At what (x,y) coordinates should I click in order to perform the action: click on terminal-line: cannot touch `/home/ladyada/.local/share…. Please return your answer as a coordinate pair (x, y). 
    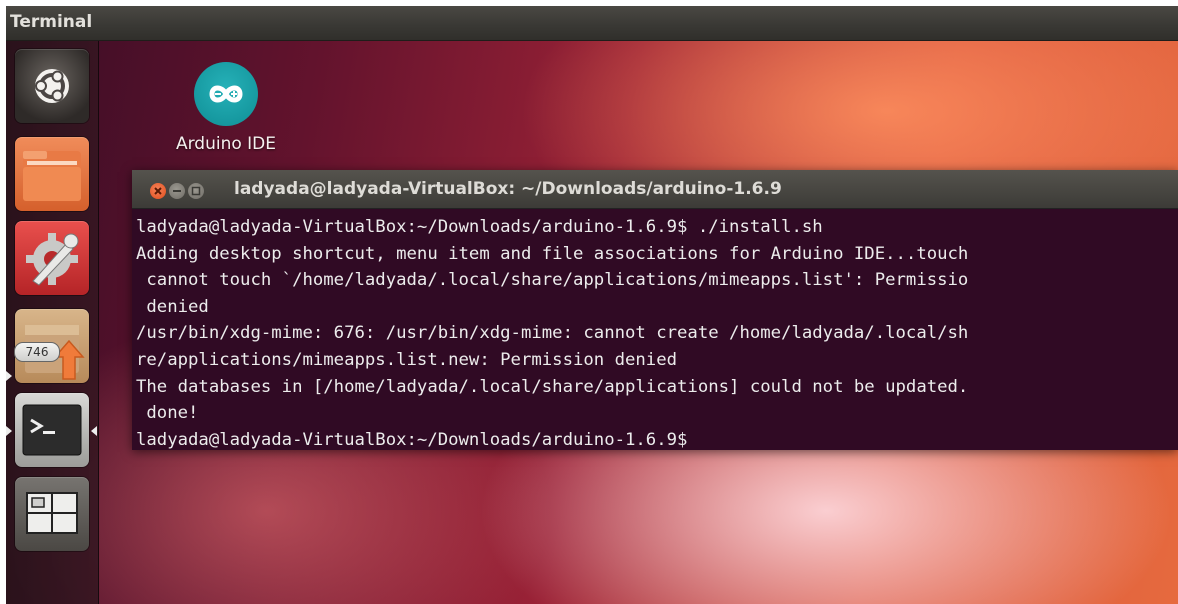
    Looking at the image, I should click on (552, 280).